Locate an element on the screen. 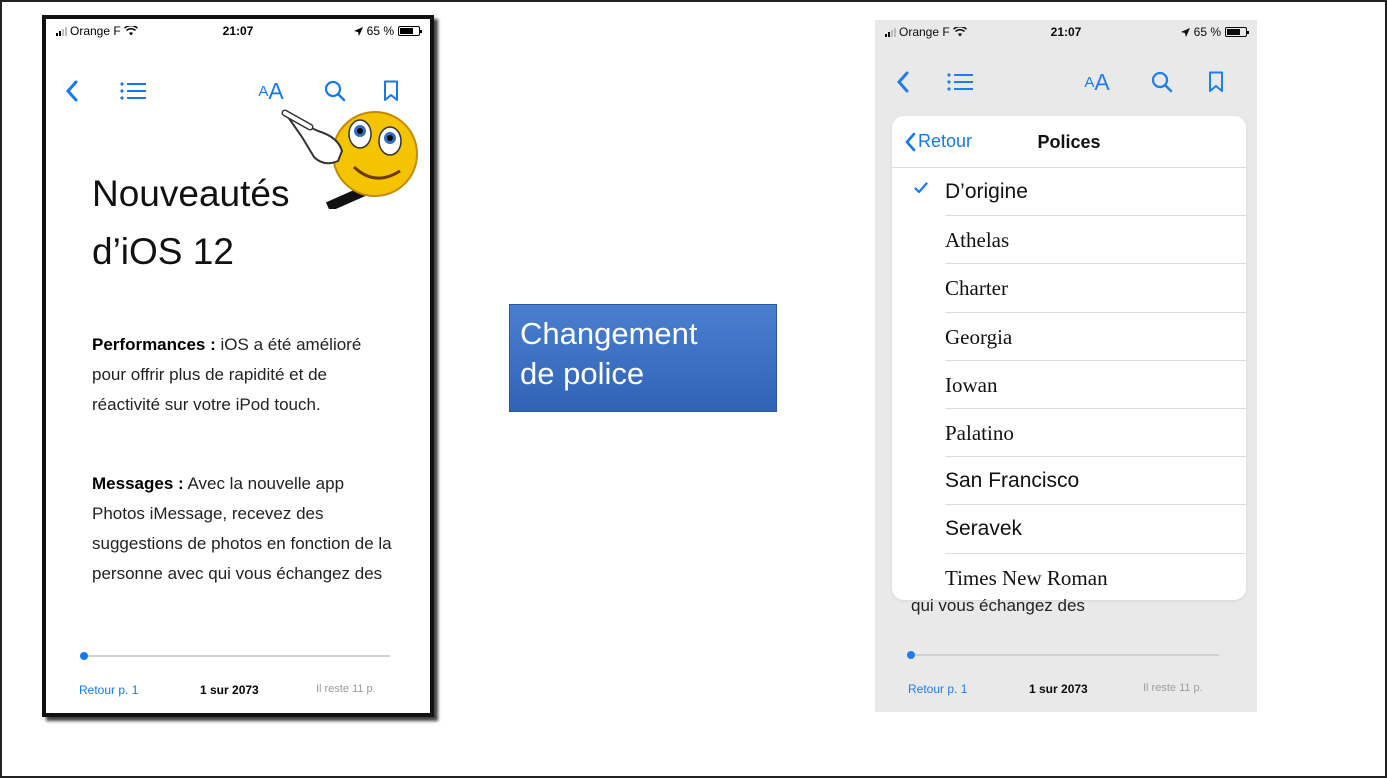 The height and width of the screenshot is (778, 1387). font-option-label: D’origine is located at coordinates (986, 191).